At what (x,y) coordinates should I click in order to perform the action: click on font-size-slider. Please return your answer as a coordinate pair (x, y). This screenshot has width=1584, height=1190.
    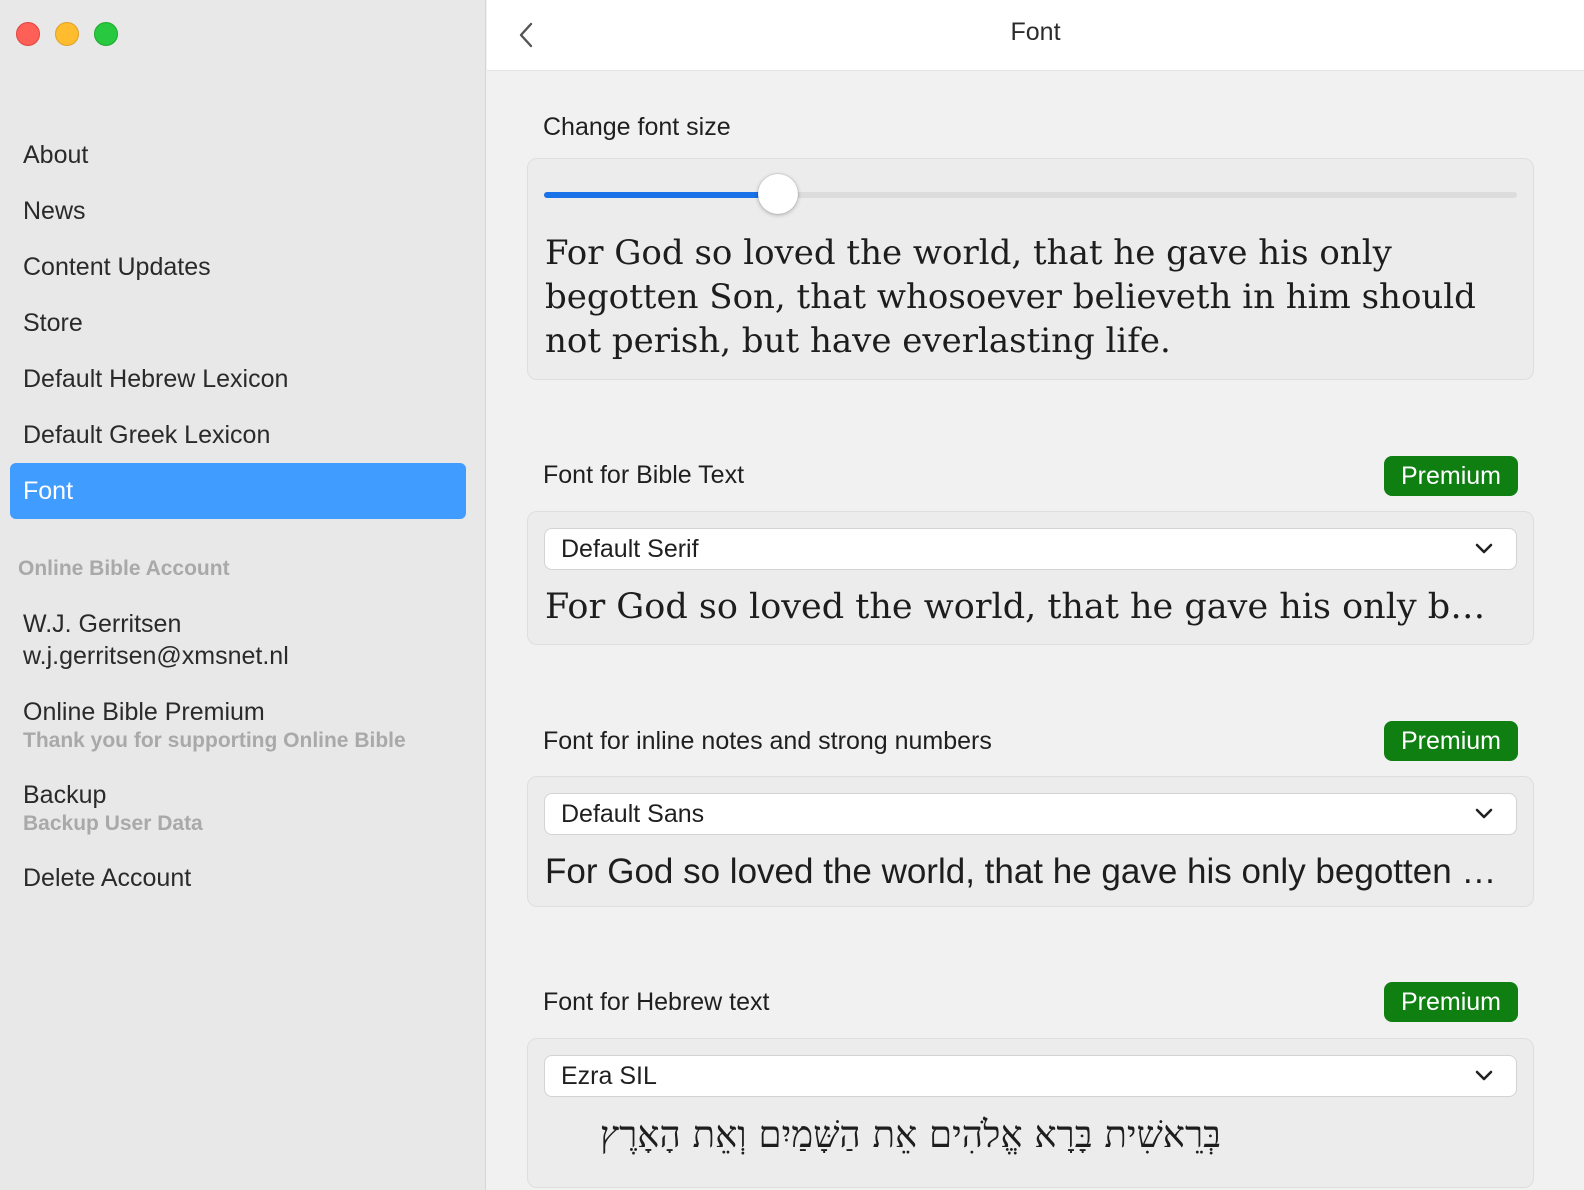
    Looking at the image, I should click on (1030, 194).